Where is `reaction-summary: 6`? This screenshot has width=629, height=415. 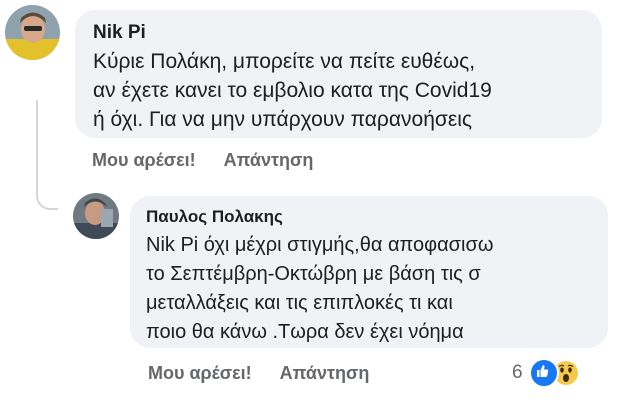 reaction-summary: 6 is located at coordinates (545, 373).